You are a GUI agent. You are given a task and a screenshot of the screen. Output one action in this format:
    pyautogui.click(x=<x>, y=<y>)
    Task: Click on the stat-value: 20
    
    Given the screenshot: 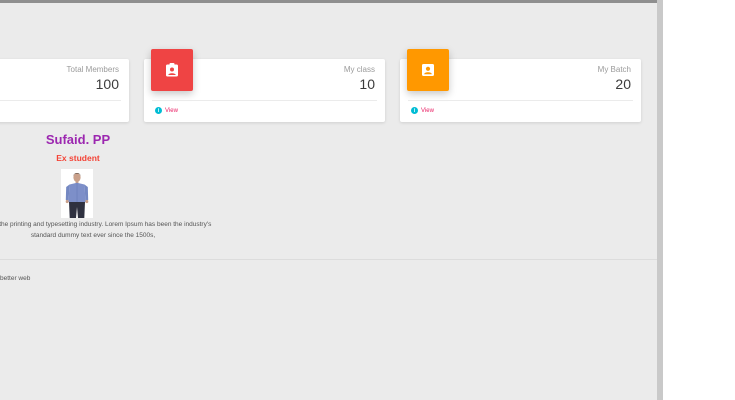 What is the action you would take?
    pyautogui.click(x=623, y=84)
    